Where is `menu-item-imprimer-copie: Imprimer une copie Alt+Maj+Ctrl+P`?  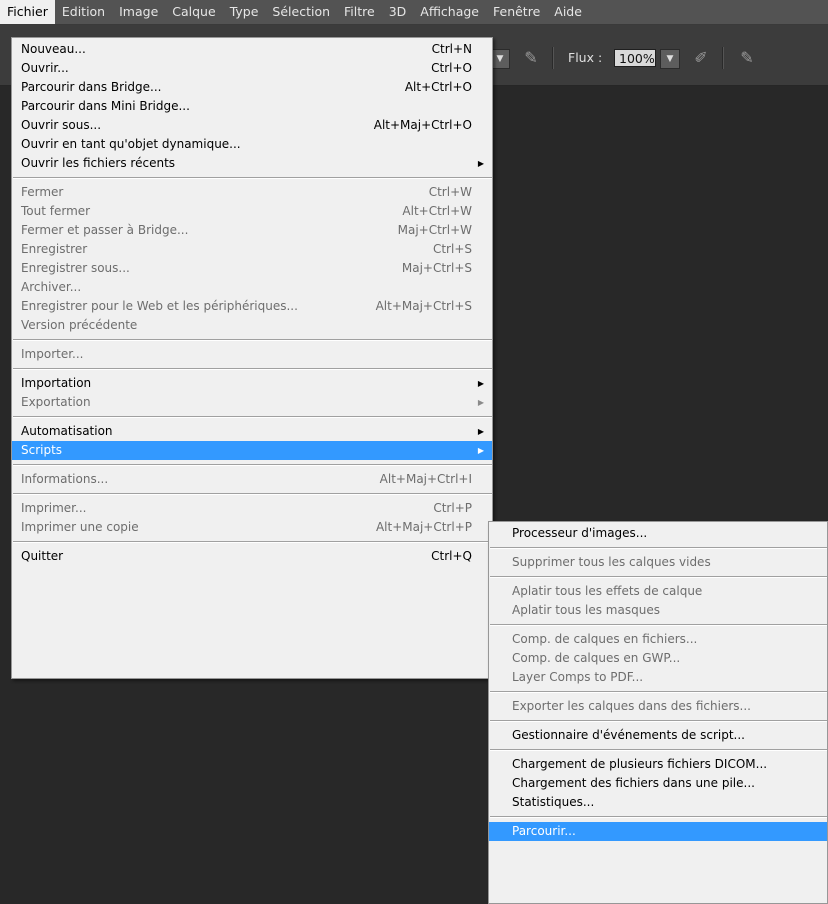
menu-item-imprimer-copie: Imprimer une copie Alt+Maj+Ctrl+P is located at coordinates (252, 527).